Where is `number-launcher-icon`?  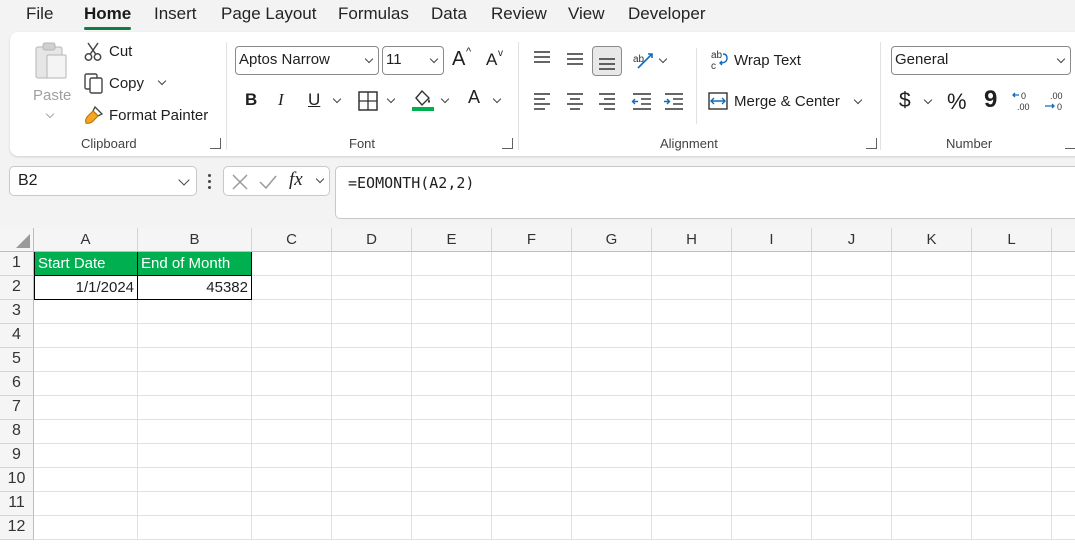 number-launcher-icon is located at coordinates (1070, 143).